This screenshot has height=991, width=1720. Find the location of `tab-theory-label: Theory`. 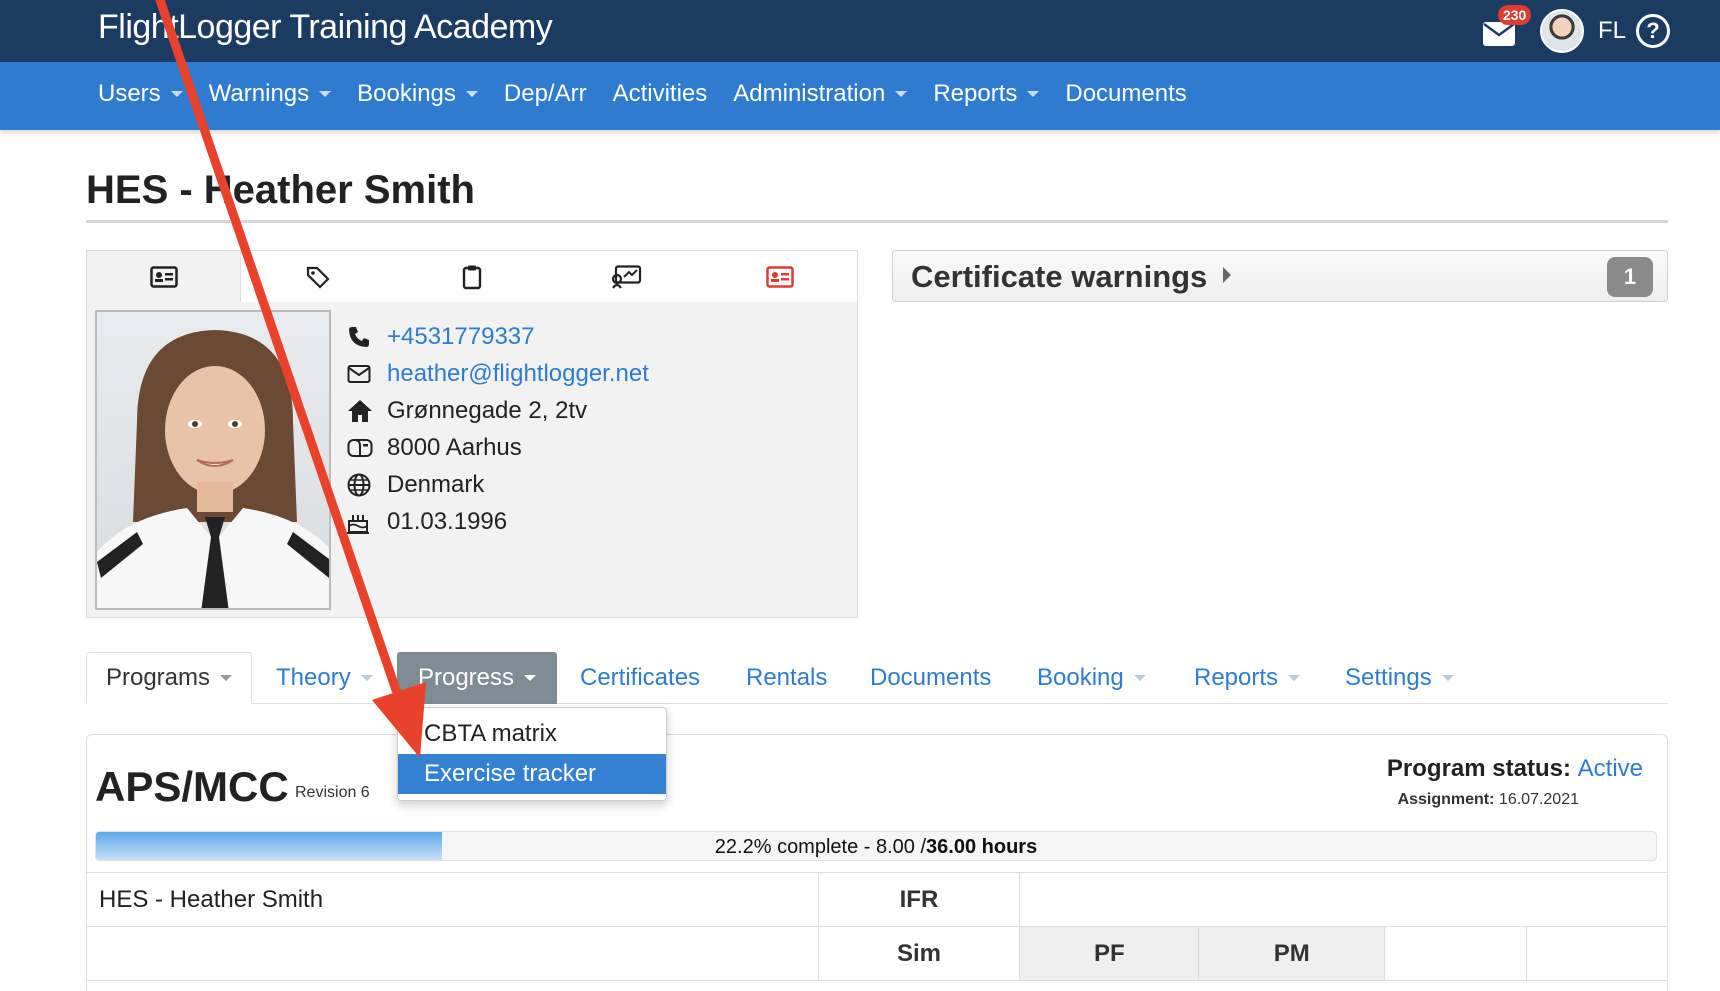

tab-theory-label: Theory is located at coordinates (313, 677).